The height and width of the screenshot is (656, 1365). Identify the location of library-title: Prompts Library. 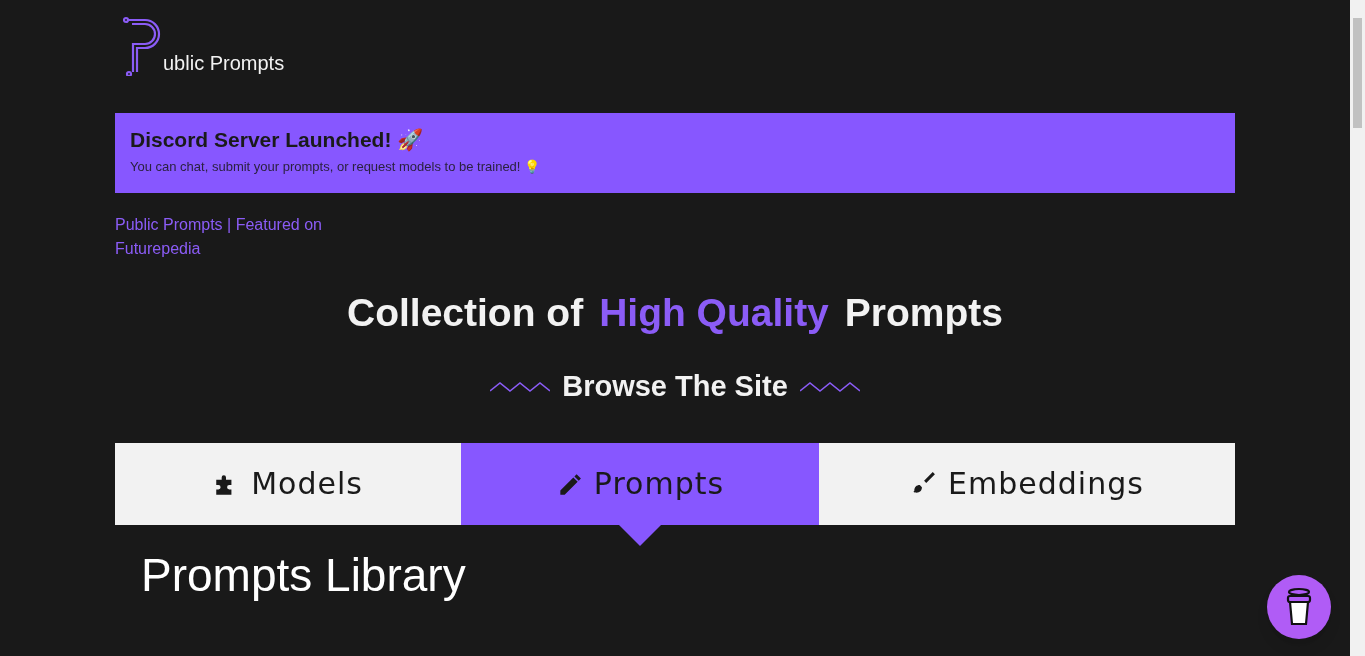
(304, 575).